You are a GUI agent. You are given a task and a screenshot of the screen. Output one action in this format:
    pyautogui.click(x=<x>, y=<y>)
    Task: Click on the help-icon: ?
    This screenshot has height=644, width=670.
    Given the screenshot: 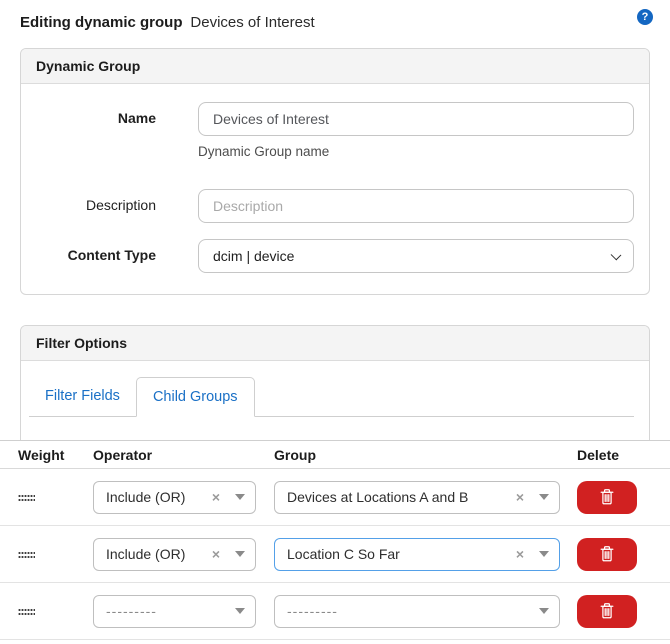 What is the action you would take?
    pyautogui.click(x=645, y=17)
    